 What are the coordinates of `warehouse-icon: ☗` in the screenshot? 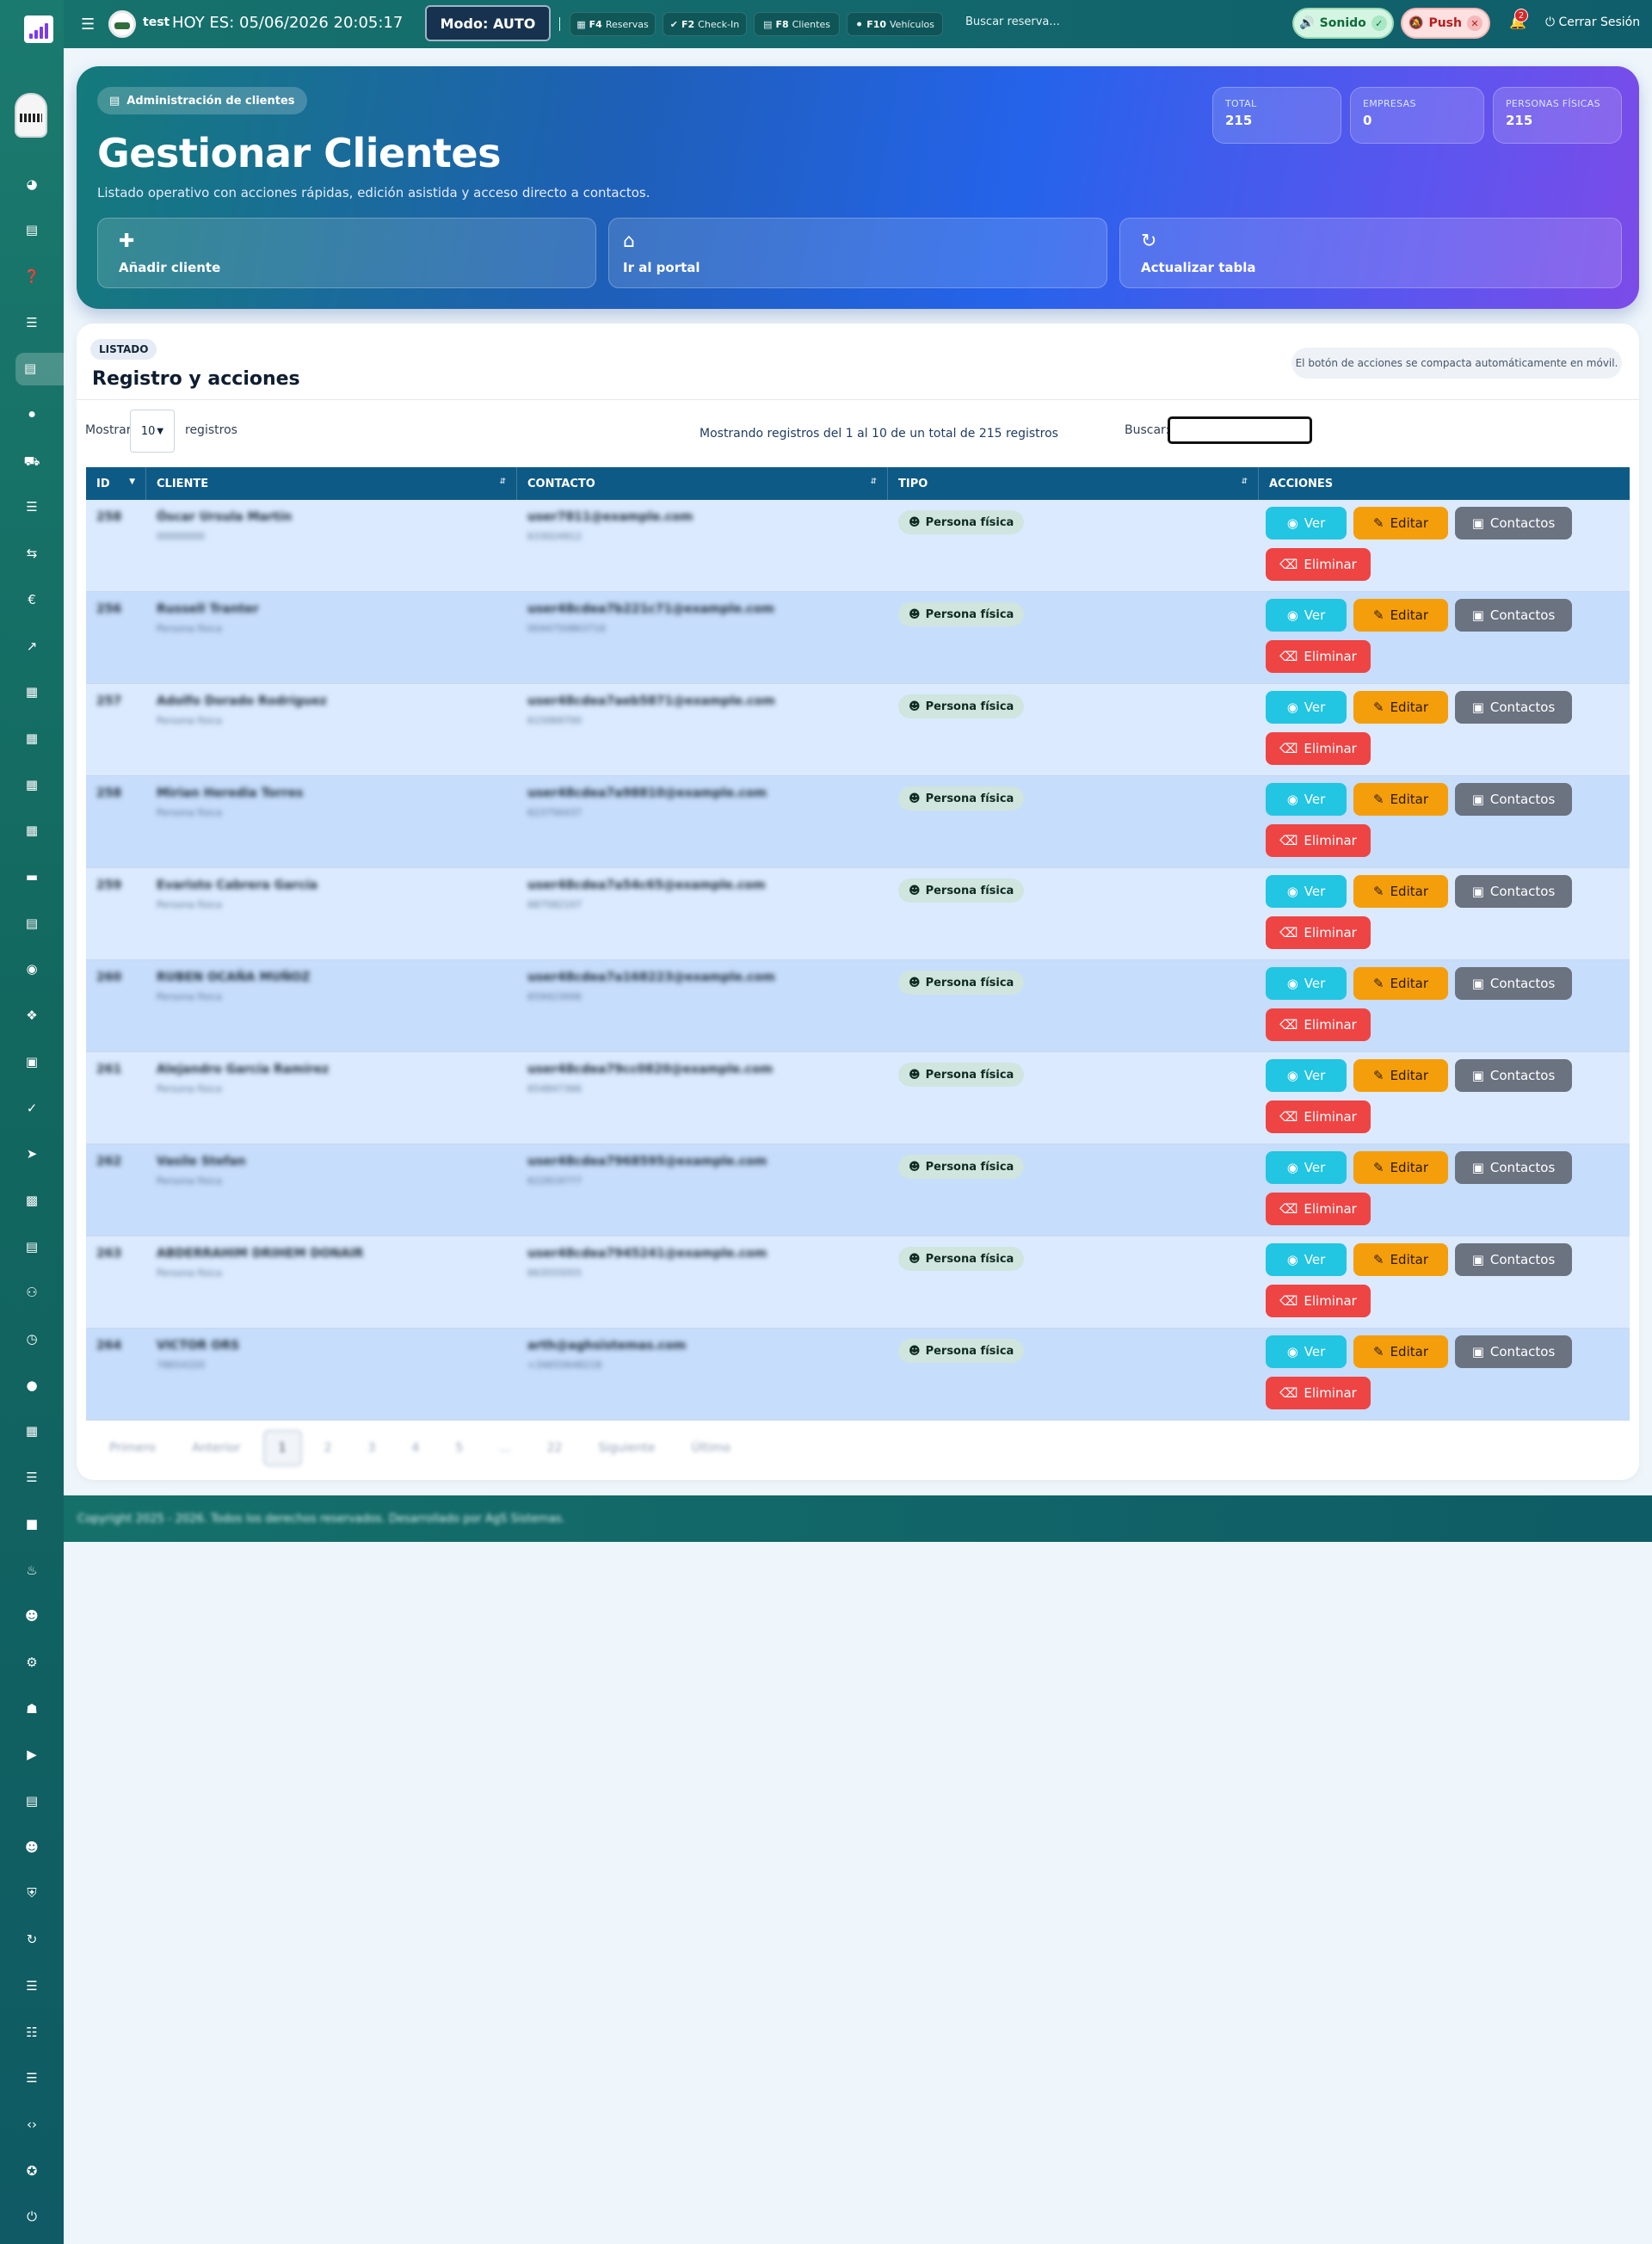 It's located at (32, 1709).